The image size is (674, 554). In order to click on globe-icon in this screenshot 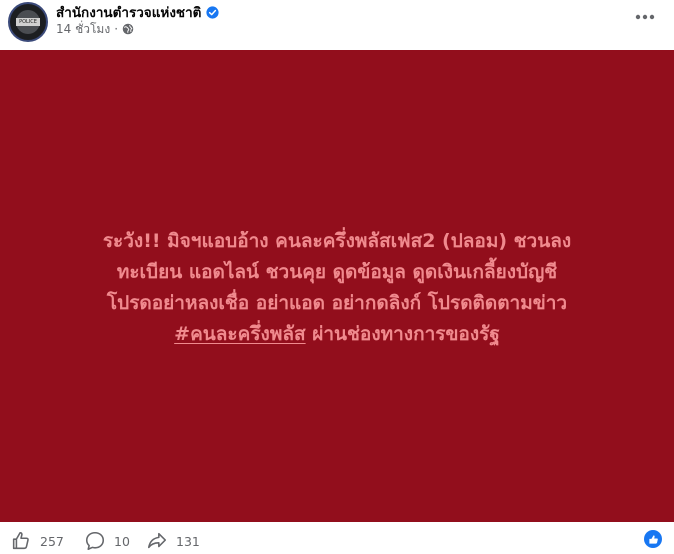, I will do `click(128, 29)`.